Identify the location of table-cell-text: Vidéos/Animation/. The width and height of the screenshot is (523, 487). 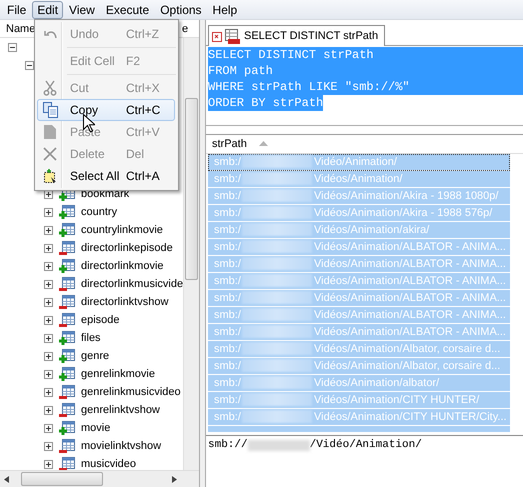
(357, 178).